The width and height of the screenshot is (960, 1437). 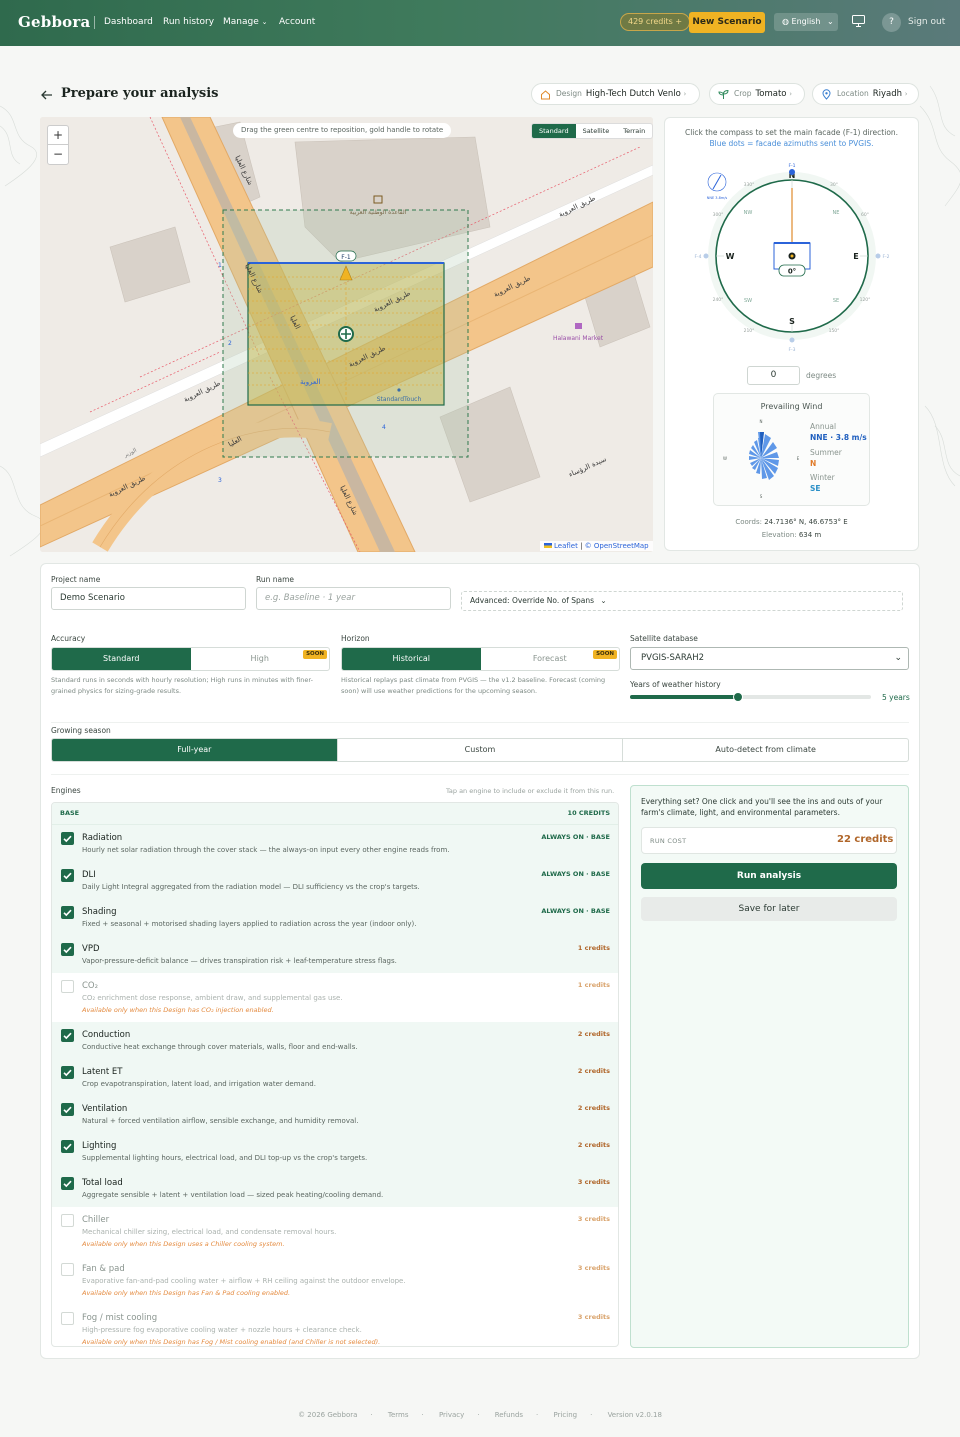 I want to click on credits-badge: 429 credits +, so click(x=655, y=22).